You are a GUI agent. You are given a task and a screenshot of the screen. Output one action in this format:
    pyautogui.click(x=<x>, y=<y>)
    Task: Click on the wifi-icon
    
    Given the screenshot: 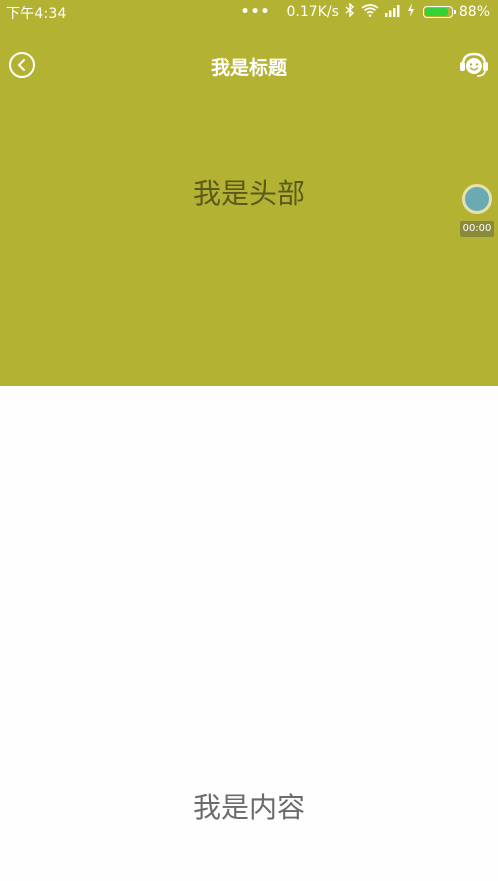 What is the action you would take?
    pyautogui.click(x=370, y=12)
    